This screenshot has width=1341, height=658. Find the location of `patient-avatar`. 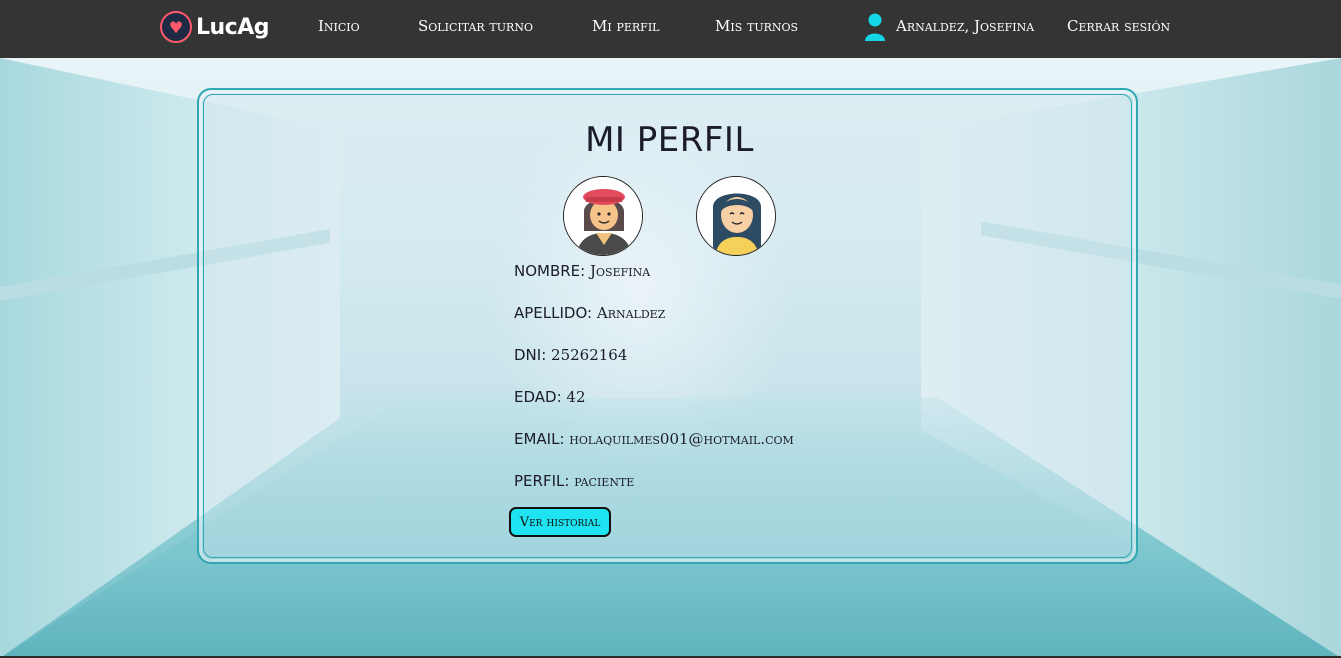

patient-avatar is located at coordinates (736, 216).